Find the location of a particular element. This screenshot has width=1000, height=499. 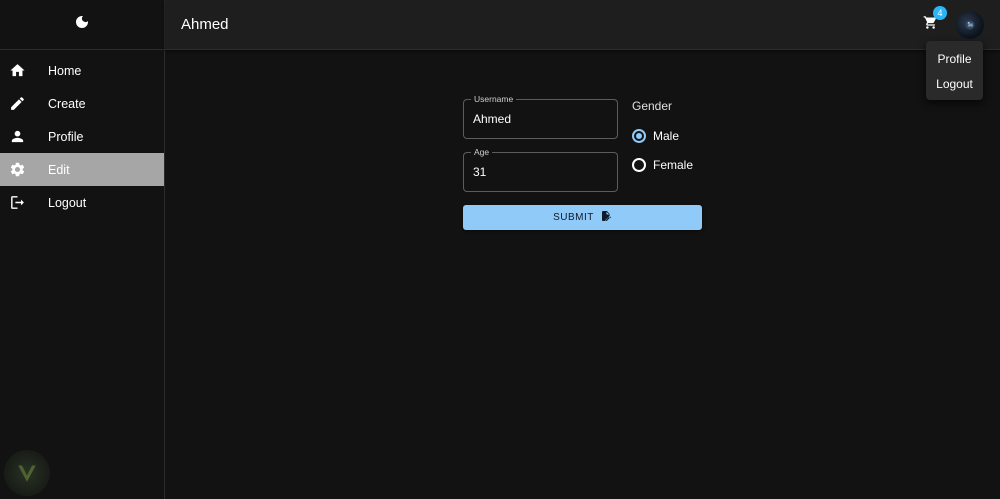

pencil-icon is located at coordinates (24, 103).